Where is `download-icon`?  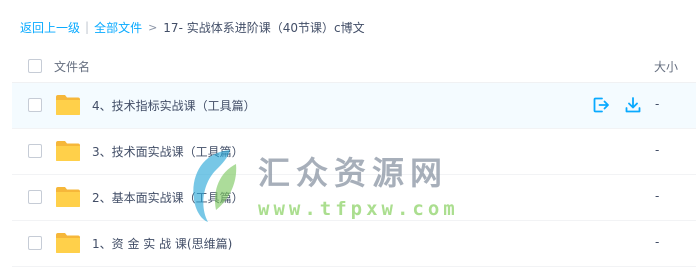
download-icon is located at coordinates (633, 105).